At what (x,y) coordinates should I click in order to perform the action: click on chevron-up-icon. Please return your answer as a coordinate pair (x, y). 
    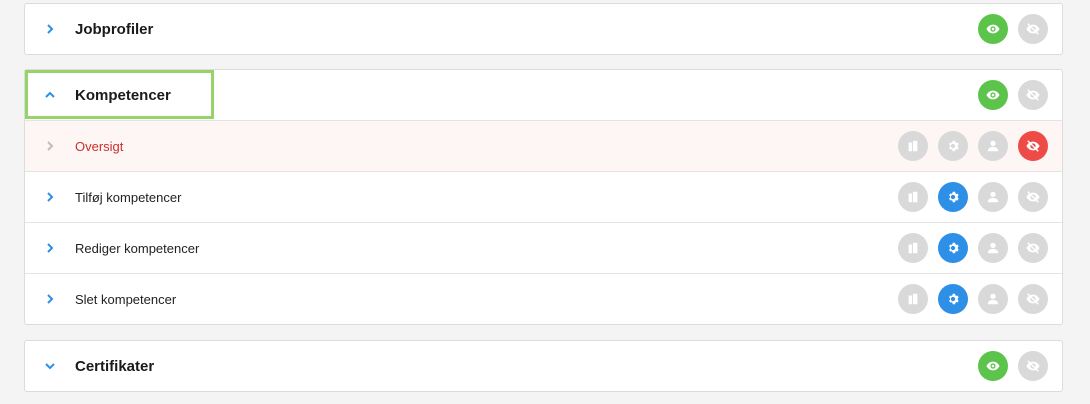
    Looking at the image, I should click on (50, 95).